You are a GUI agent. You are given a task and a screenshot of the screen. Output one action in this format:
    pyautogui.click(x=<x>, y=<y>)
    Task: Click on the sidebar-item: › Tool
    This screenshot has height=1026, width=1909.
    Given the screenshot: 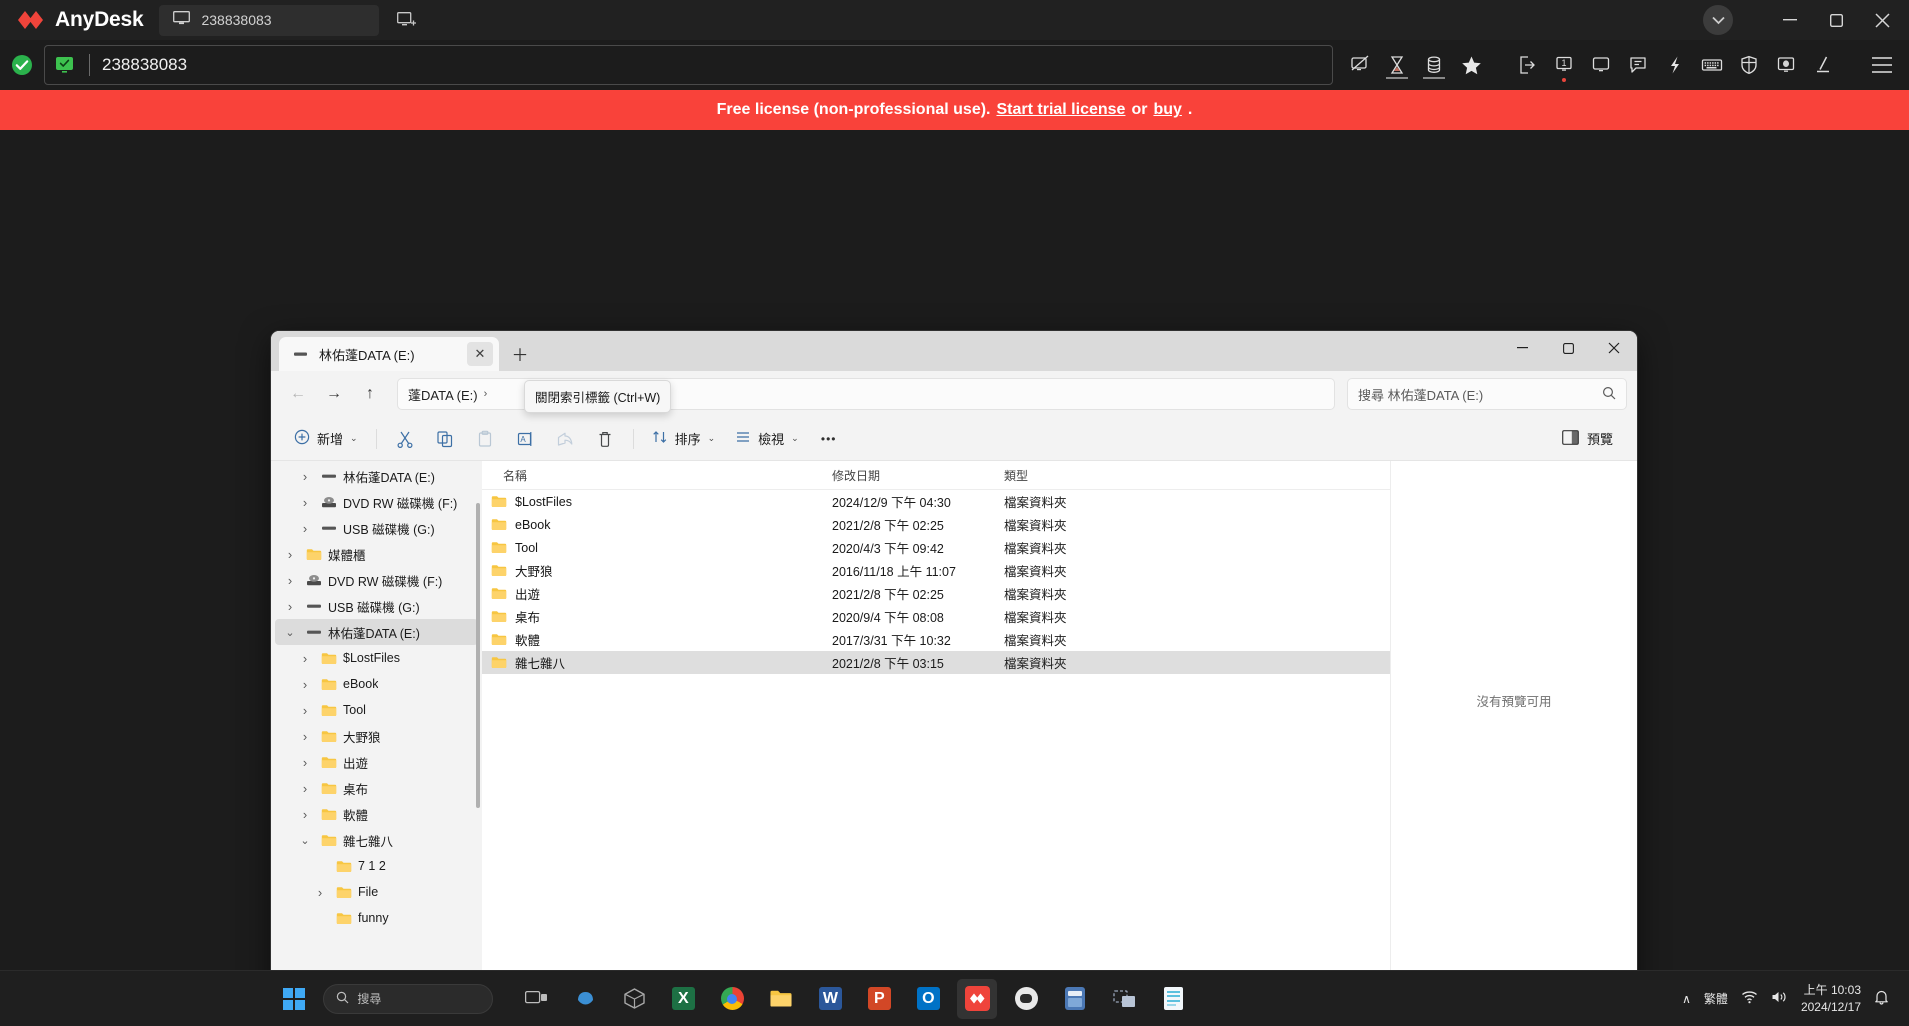 What is the action you would take?
    pyautogui.click(x=376, y=710)
    